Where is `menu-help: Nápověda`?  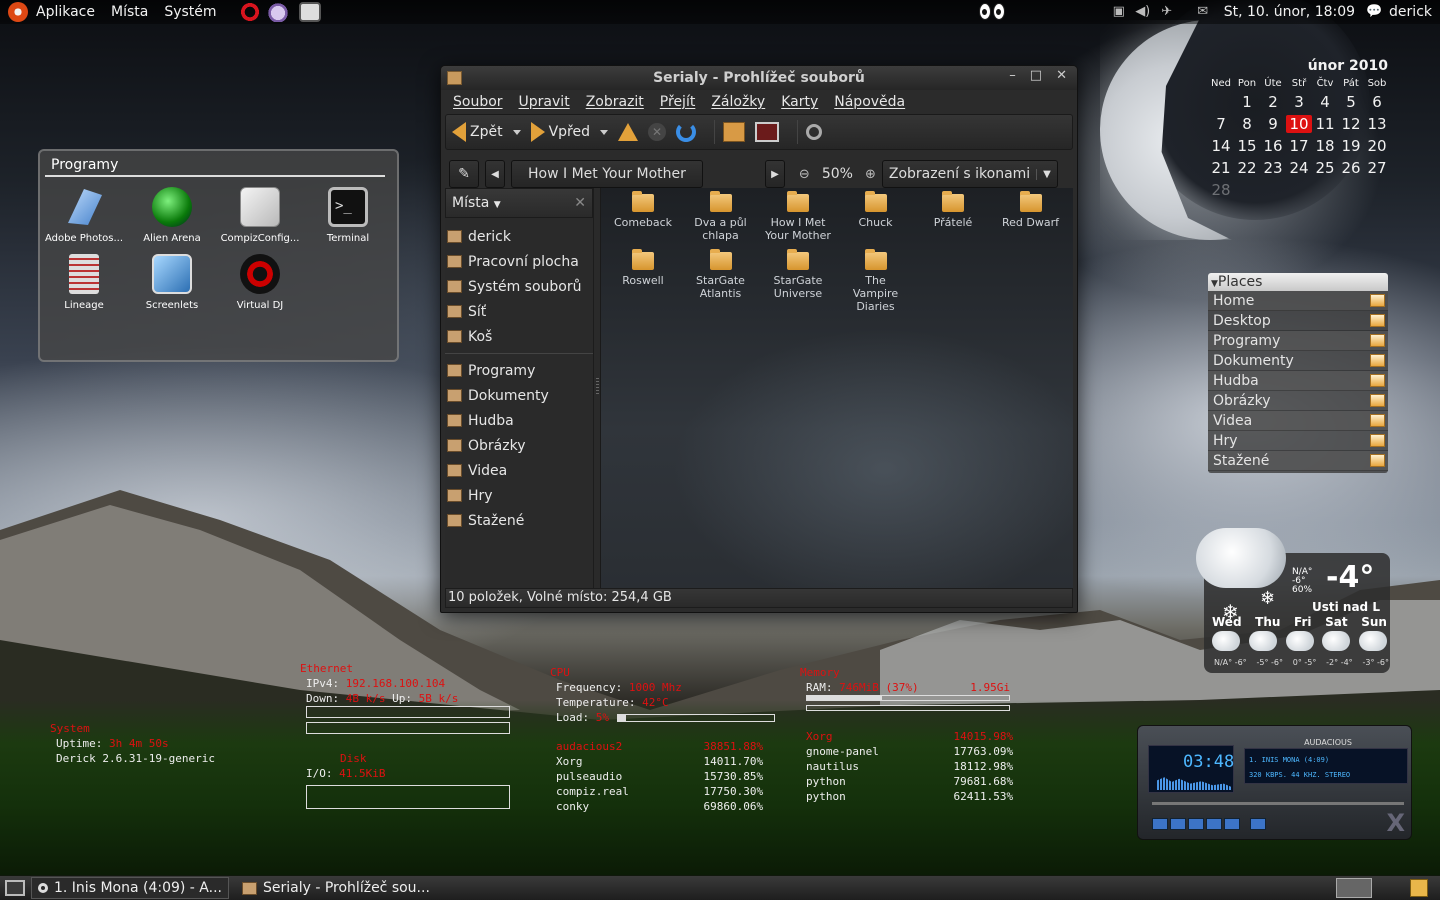 menu-help: Nápověda is located at coordinates (869, 102).